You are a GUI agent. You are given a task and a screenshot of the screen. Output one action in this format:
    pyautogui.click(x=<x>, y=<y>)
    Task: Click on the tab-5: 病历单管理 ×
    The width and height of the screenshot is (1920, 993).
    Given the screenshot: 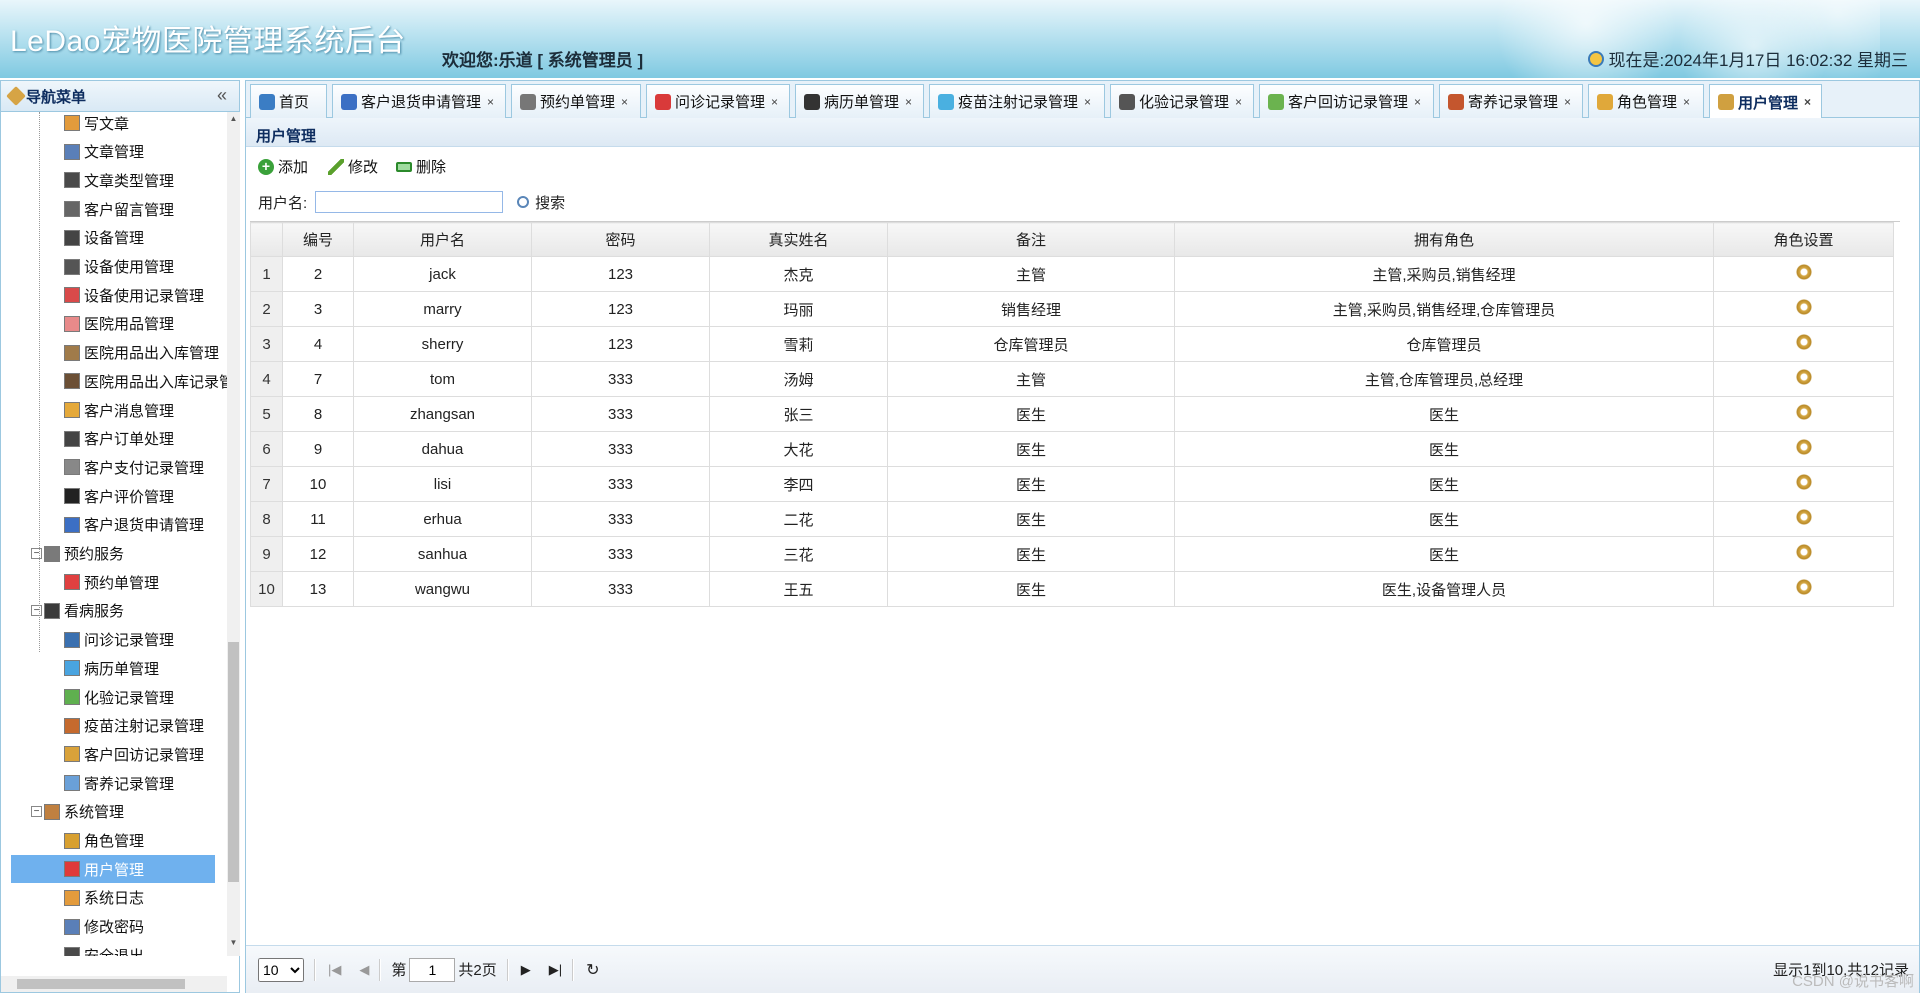 What is the action you would take?
    pyautogui.click(x=859, y=101)
    